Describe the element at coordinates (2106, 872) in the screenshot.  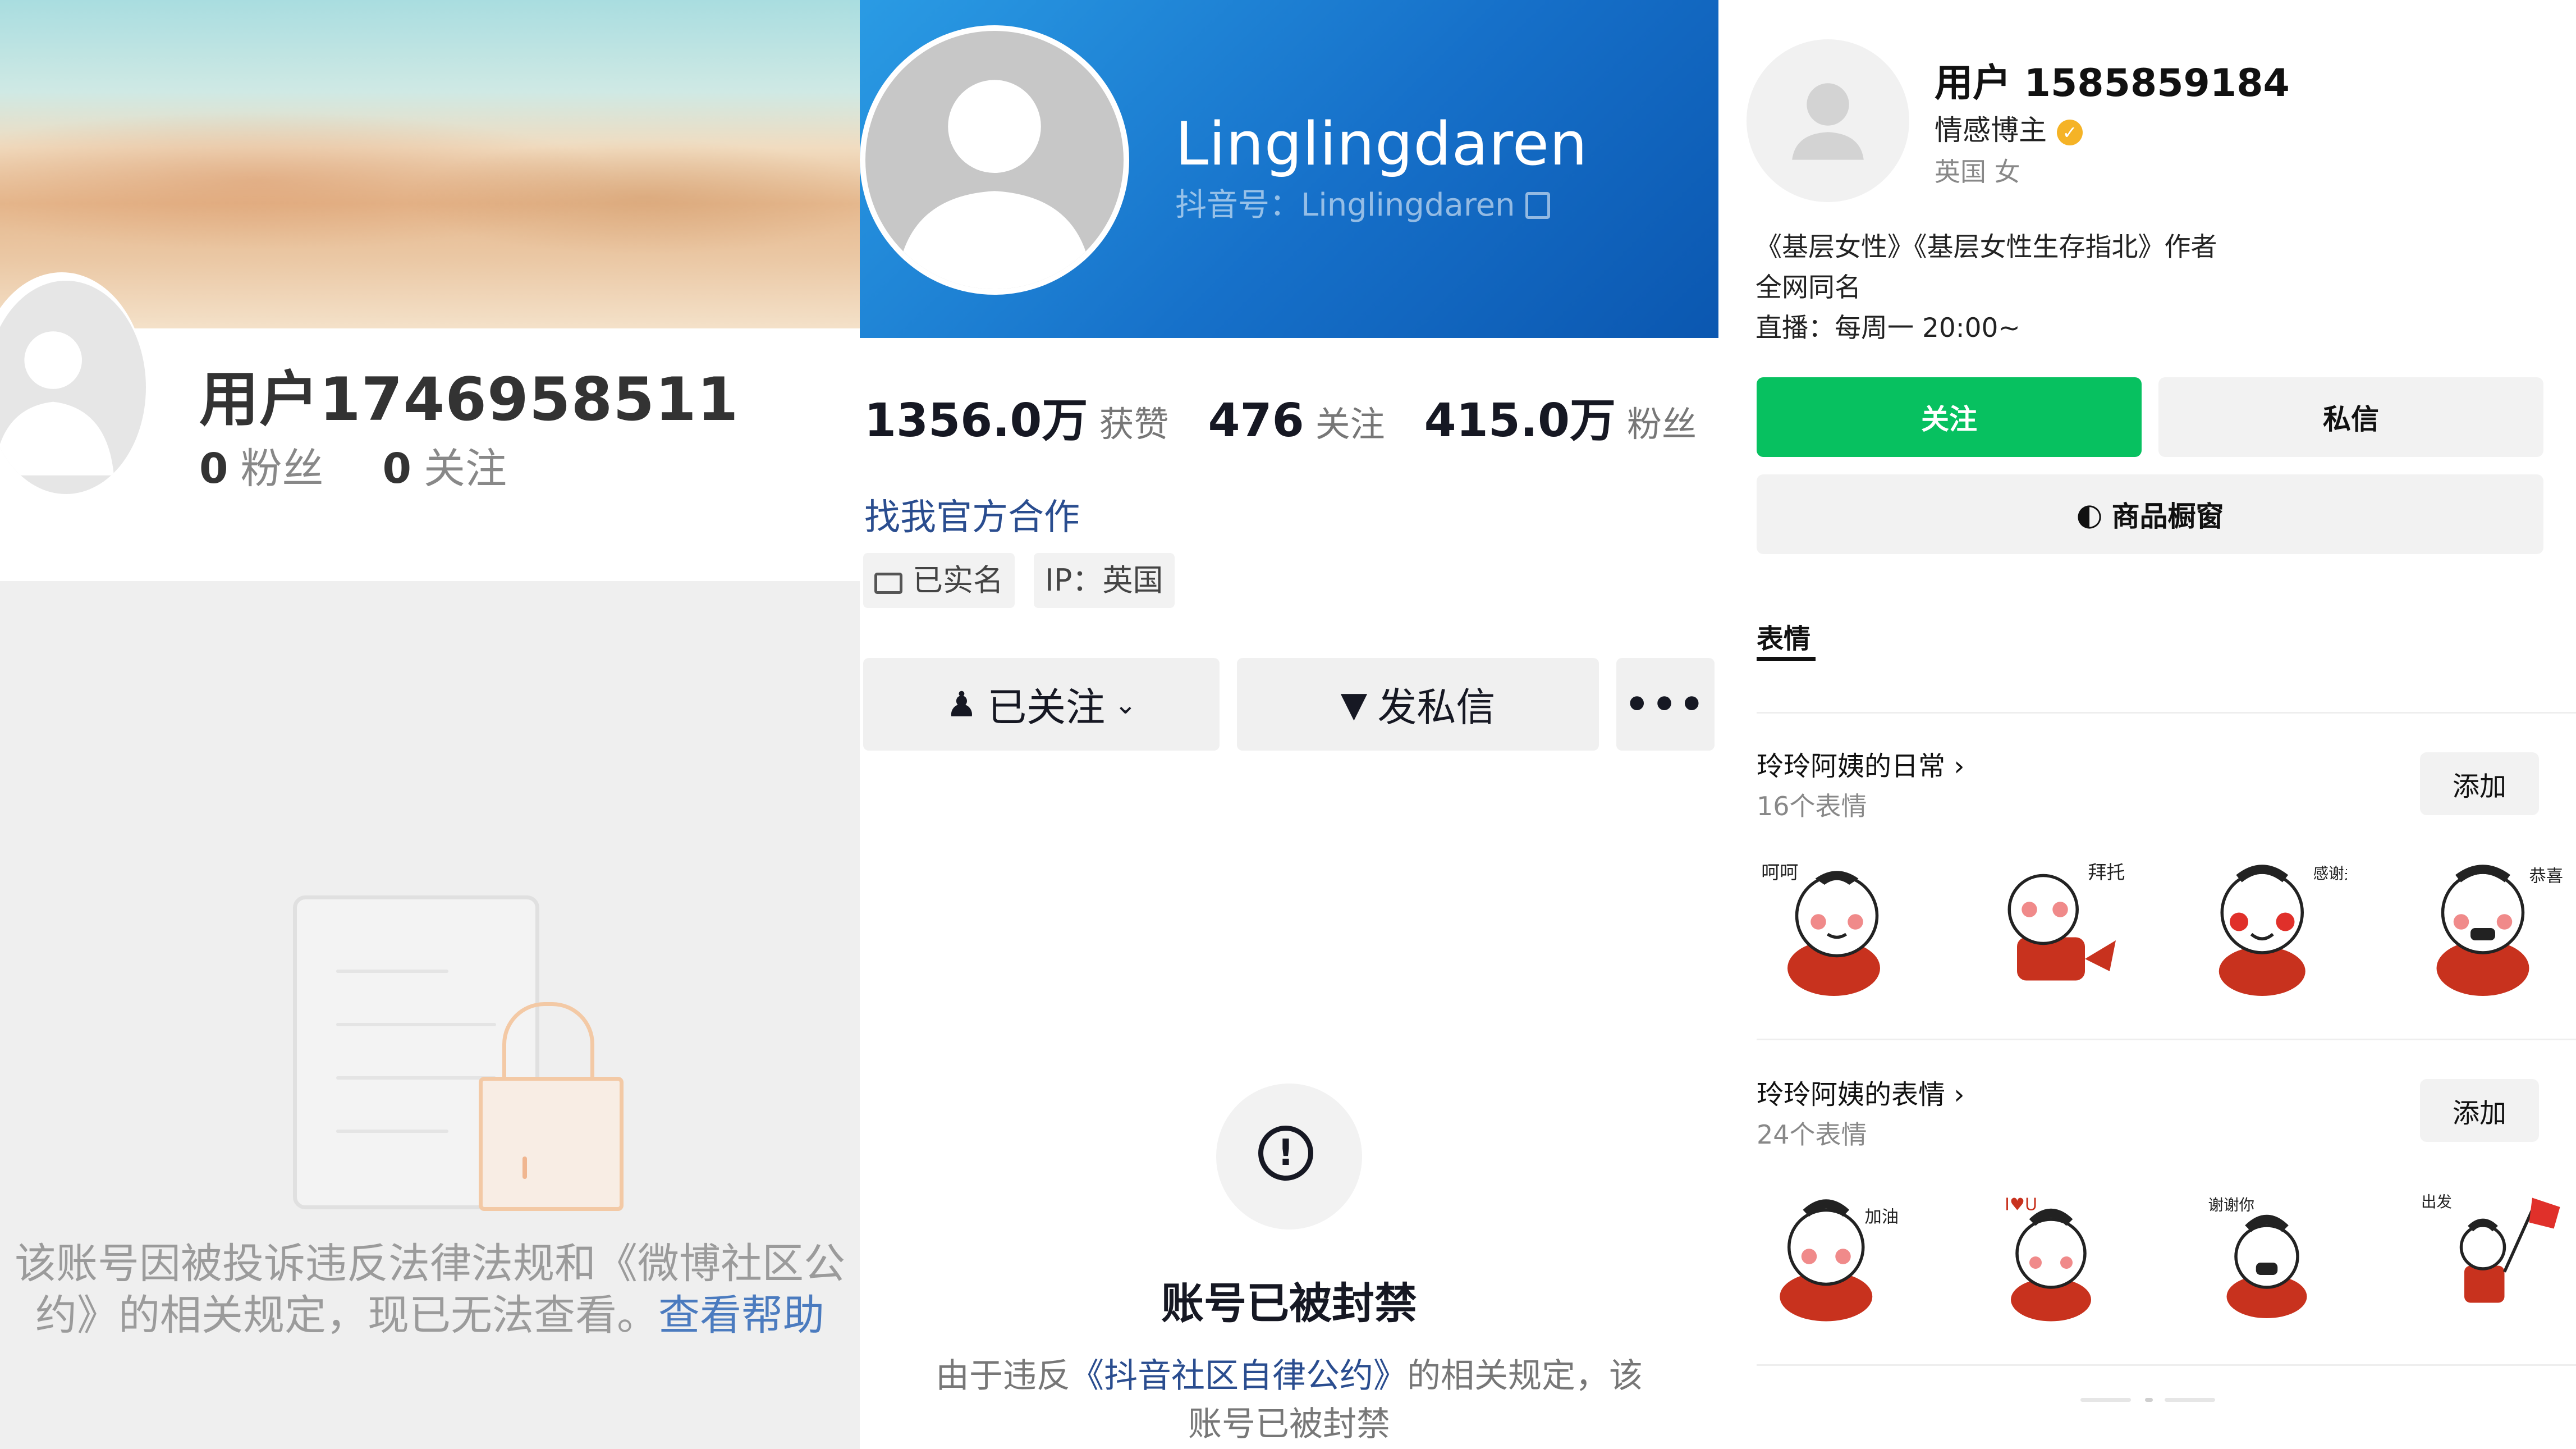
I see `svg-text: 拜托` at that location.